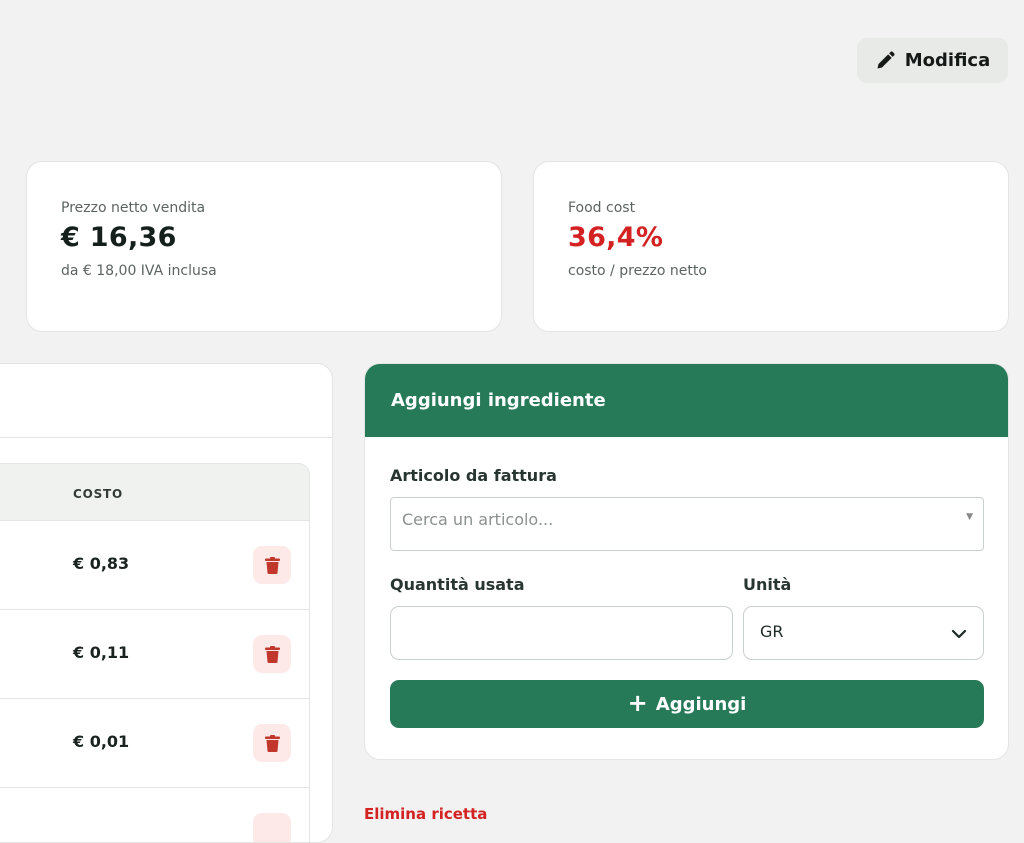 This screenshot has height=843, width=1024. What do you see at coordinates (457, 584) in the screenshot?
I see `quantity-label: Quantità usata` at bounding box center [457, 584].